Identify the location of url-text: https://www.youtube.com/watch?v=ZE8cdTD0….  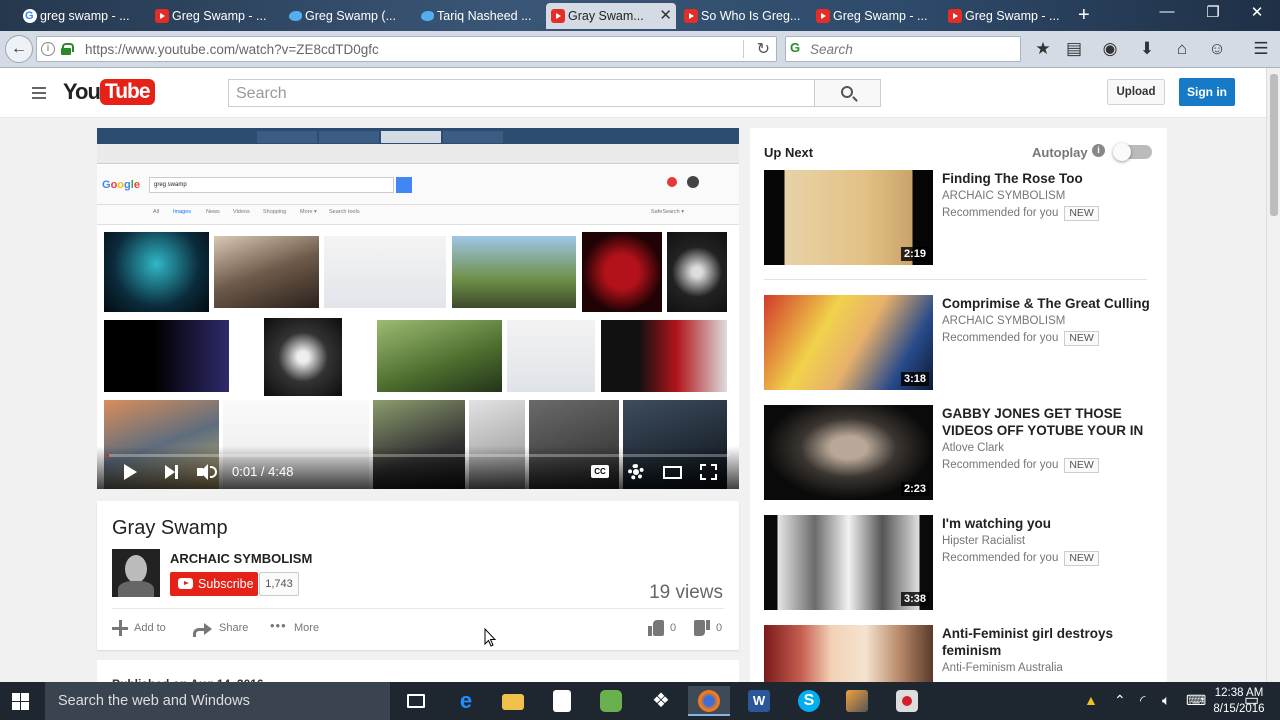
(232, 49).